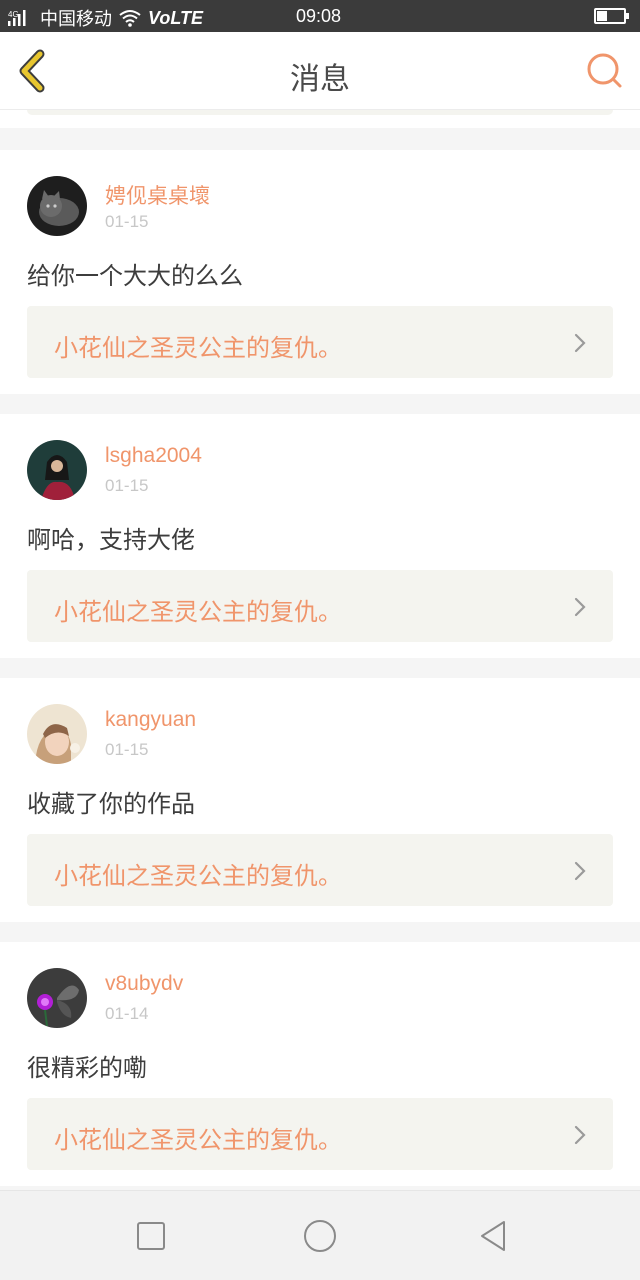 This screenshot has width=640, height=1280. Describe the element at coordinates (127, 1013) in the screenshot. I see `message-date: 01-14` at that location.